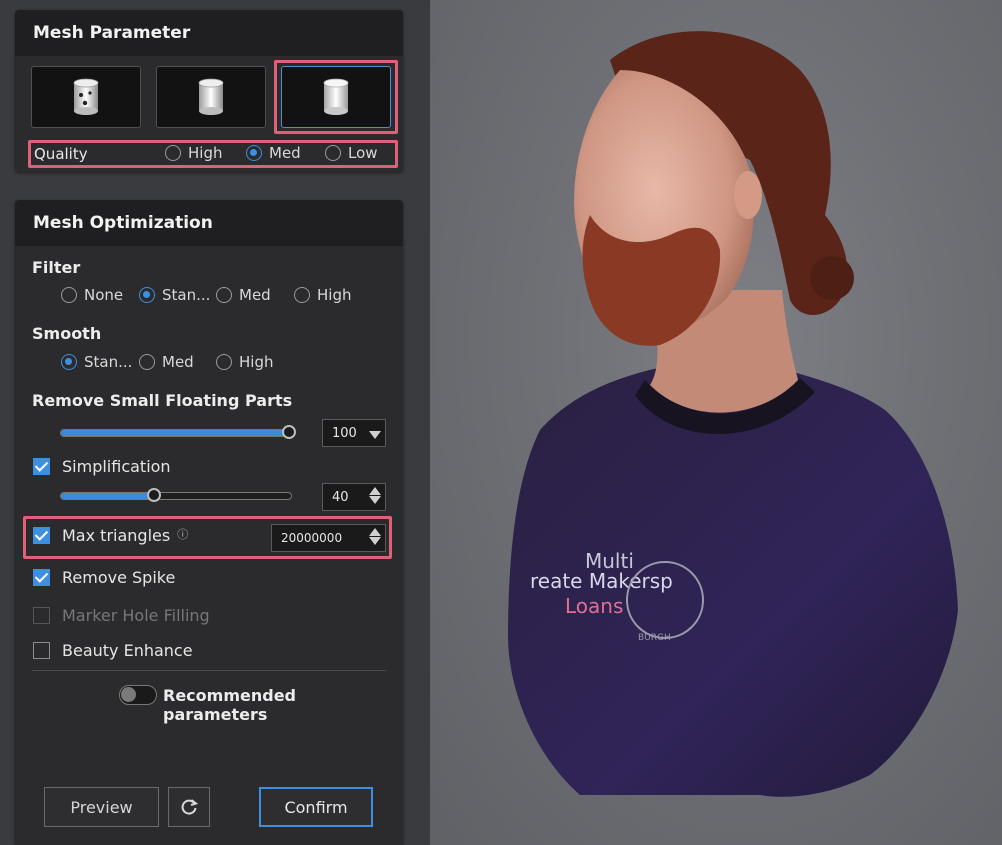  Describe the element at coordinates (209, 33) in the screenshot. I see `mesh-parameter-title: Mesh Parameter` at that location.